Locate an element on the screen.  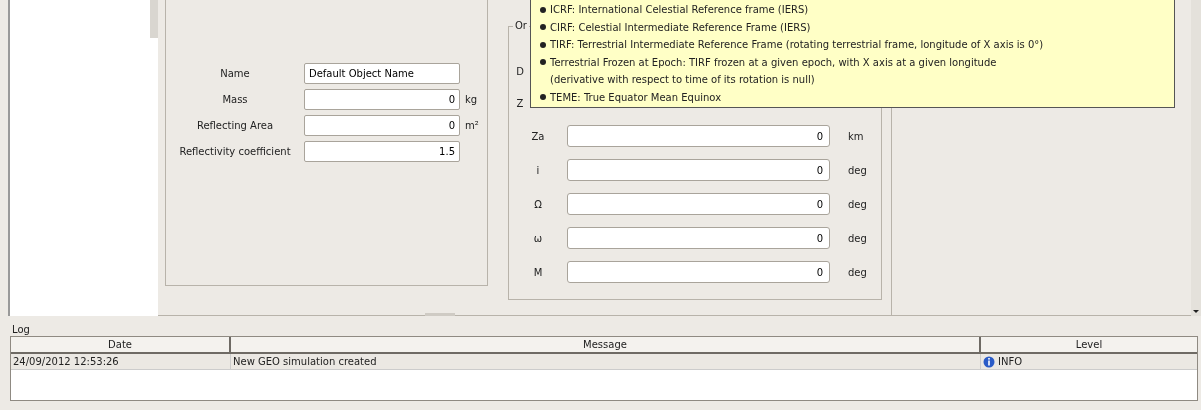
unit-label: km is located at coordinates (856, 136).